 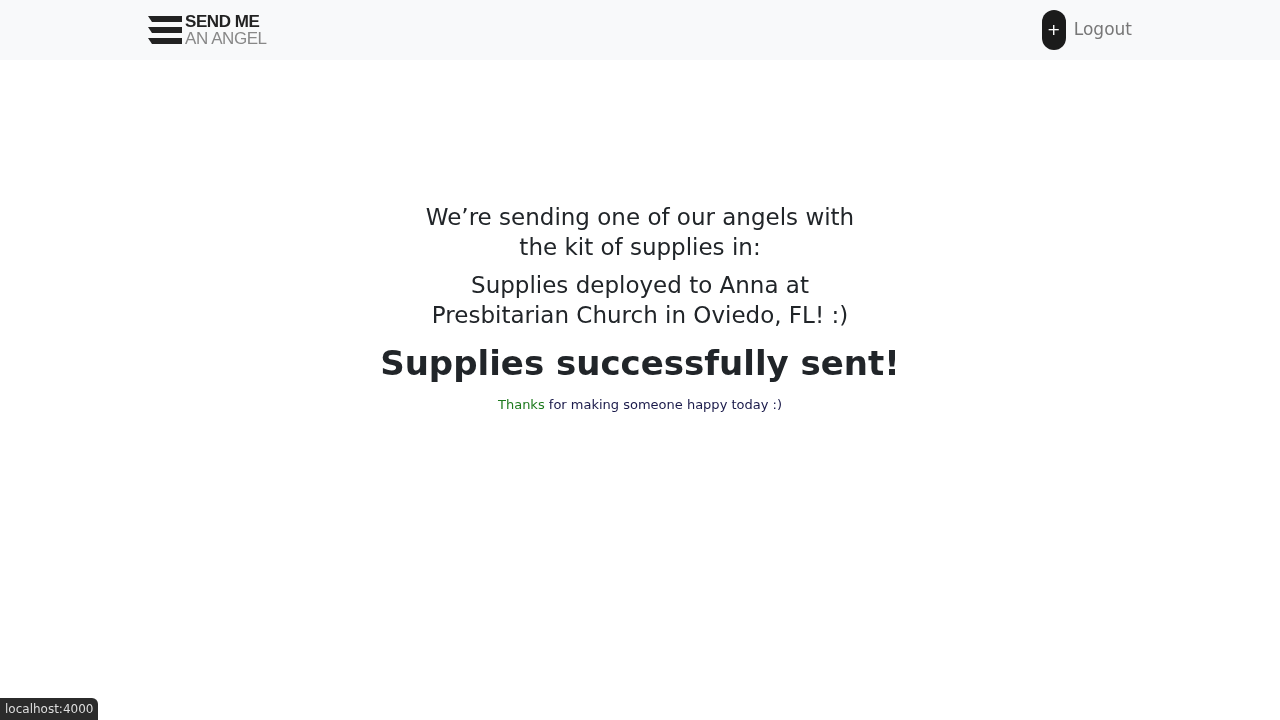 I want to click on deployment-text: Supplies deployed to Anna at Presbitarian Church in Oviedo, FL! :), so click(x=640, y=300).